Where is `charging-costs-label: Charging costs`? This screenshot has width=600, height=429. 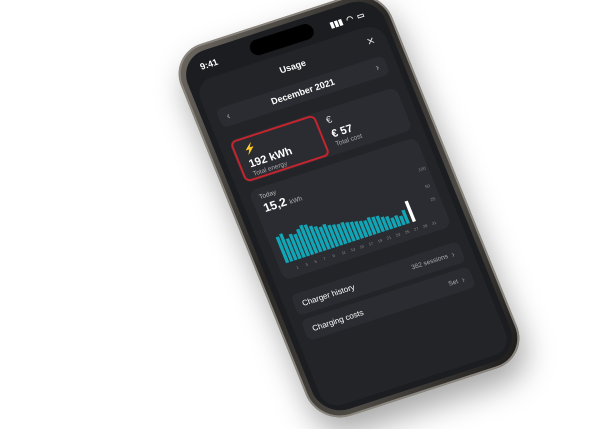
charging-costs-label: Charging costs is located at coordinates (337, 320).